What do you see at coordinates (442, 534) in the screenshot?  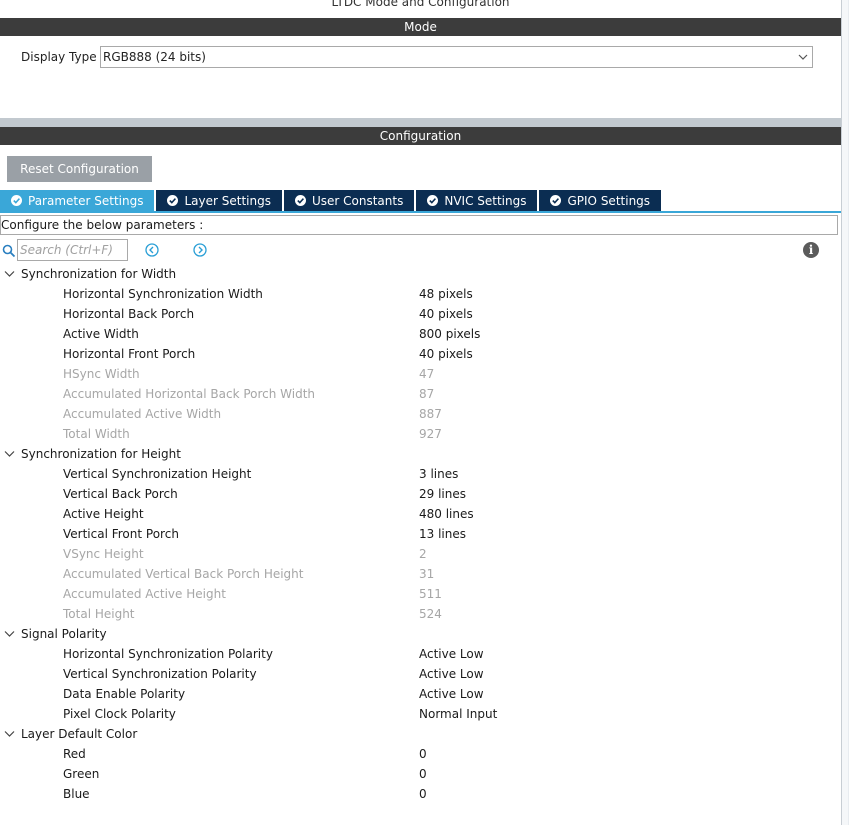 I see `parameter-value: 13 lines` at bounding box center [442, 534].